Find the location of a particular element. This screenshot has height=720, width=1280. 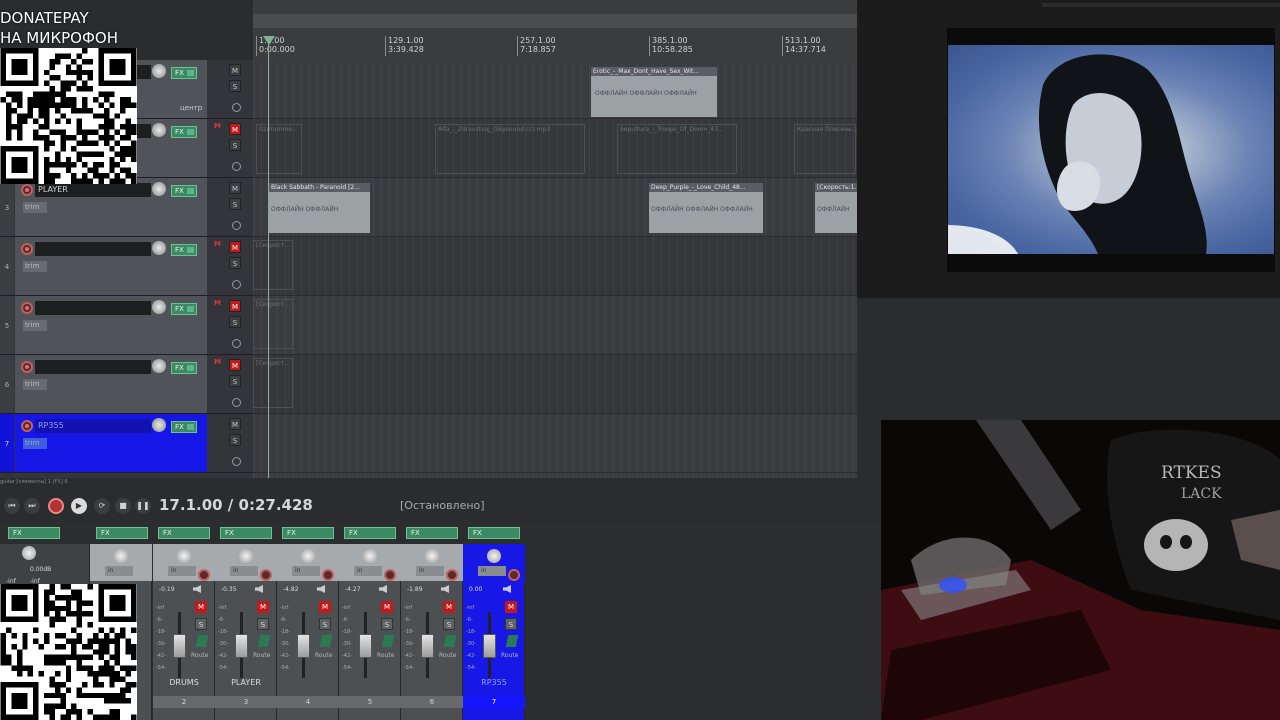

track-header: PLAYER FX trim is located at coordinates (111, 207).